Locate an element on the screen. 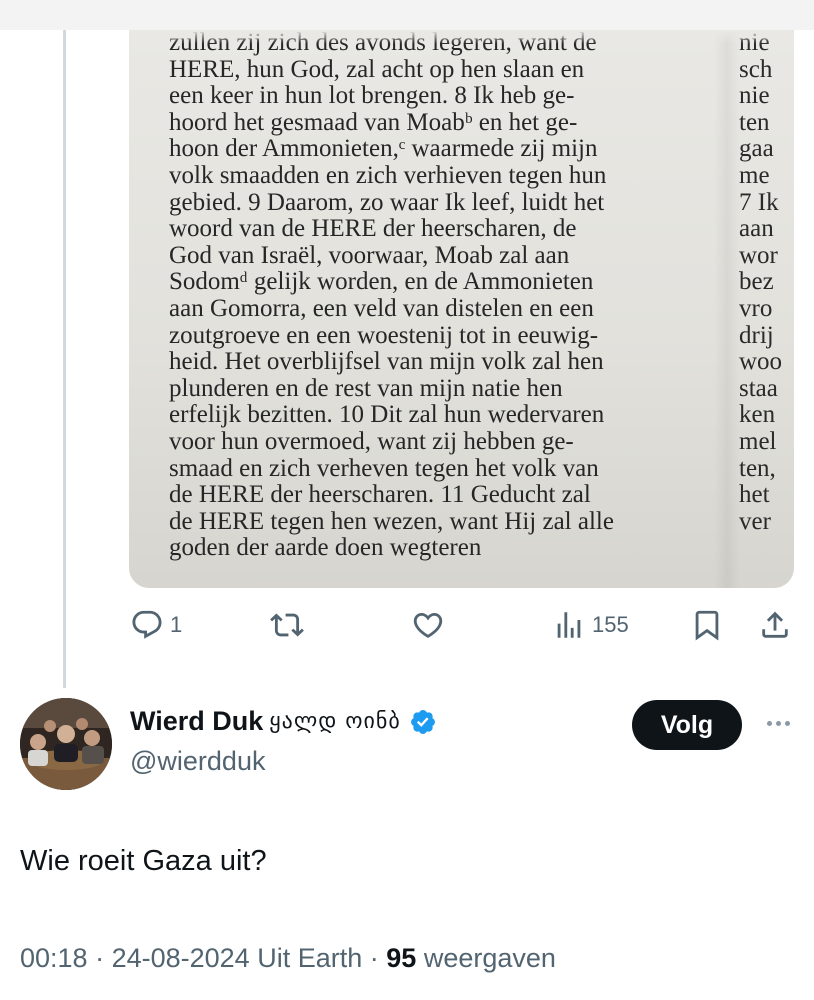 Image resolution: width=814 pixels, height=1000 pixels. bookmark-button is located at coordinates (707, 625).